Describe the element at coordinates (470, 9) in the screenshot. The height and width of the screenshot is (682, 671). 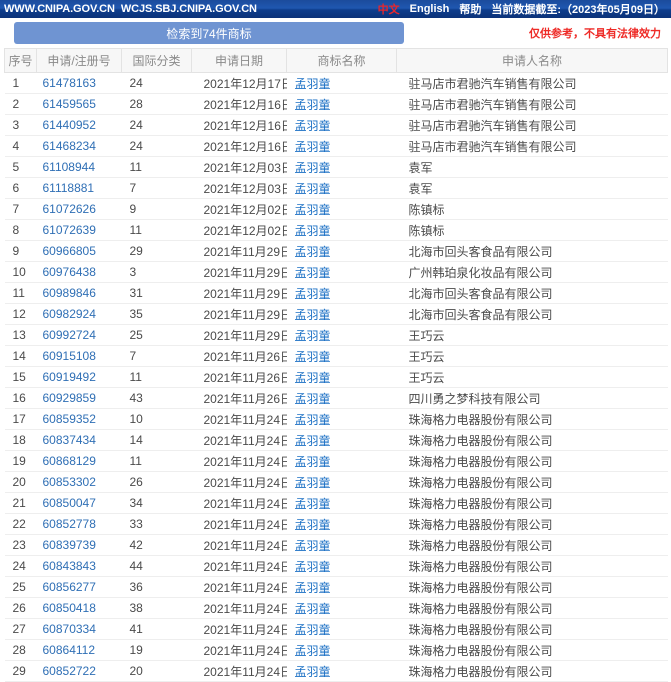
I see `help-link: 帮助` at that location.